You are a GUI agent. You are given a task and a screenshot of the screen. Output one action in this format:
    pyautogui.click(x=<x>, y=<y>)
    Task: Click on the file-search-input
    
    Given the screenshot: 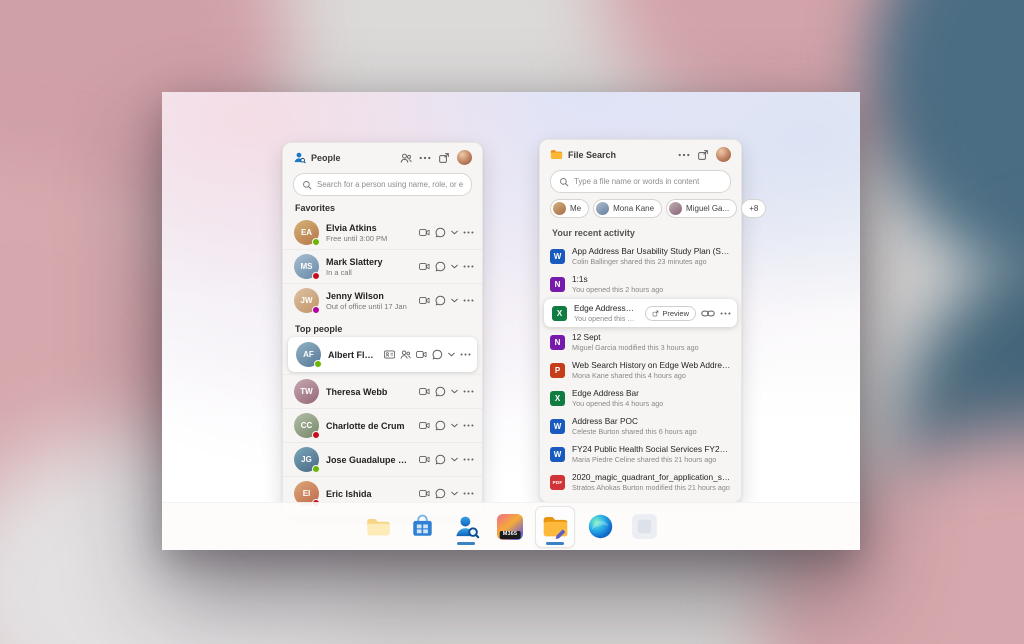 What is the action you would take?
    pyautogui.click(x=648, y=181)
    